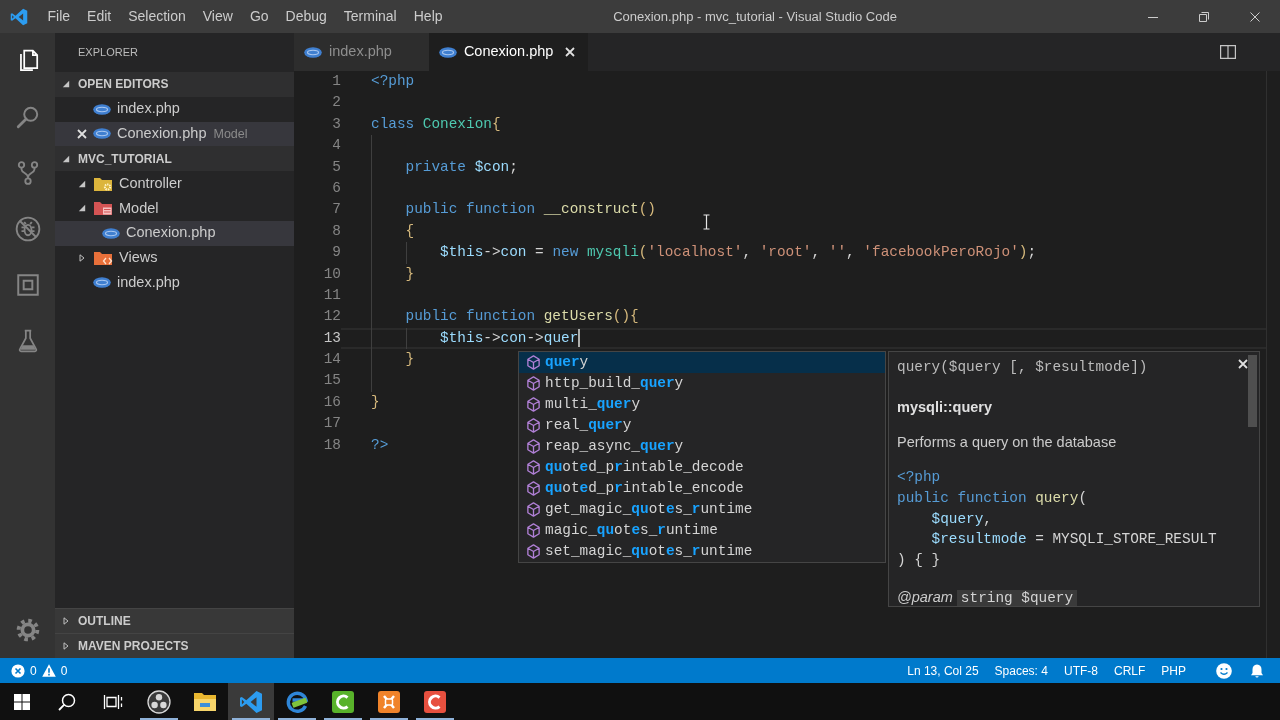  I want to click on line-number: 6, so click(336, 188).